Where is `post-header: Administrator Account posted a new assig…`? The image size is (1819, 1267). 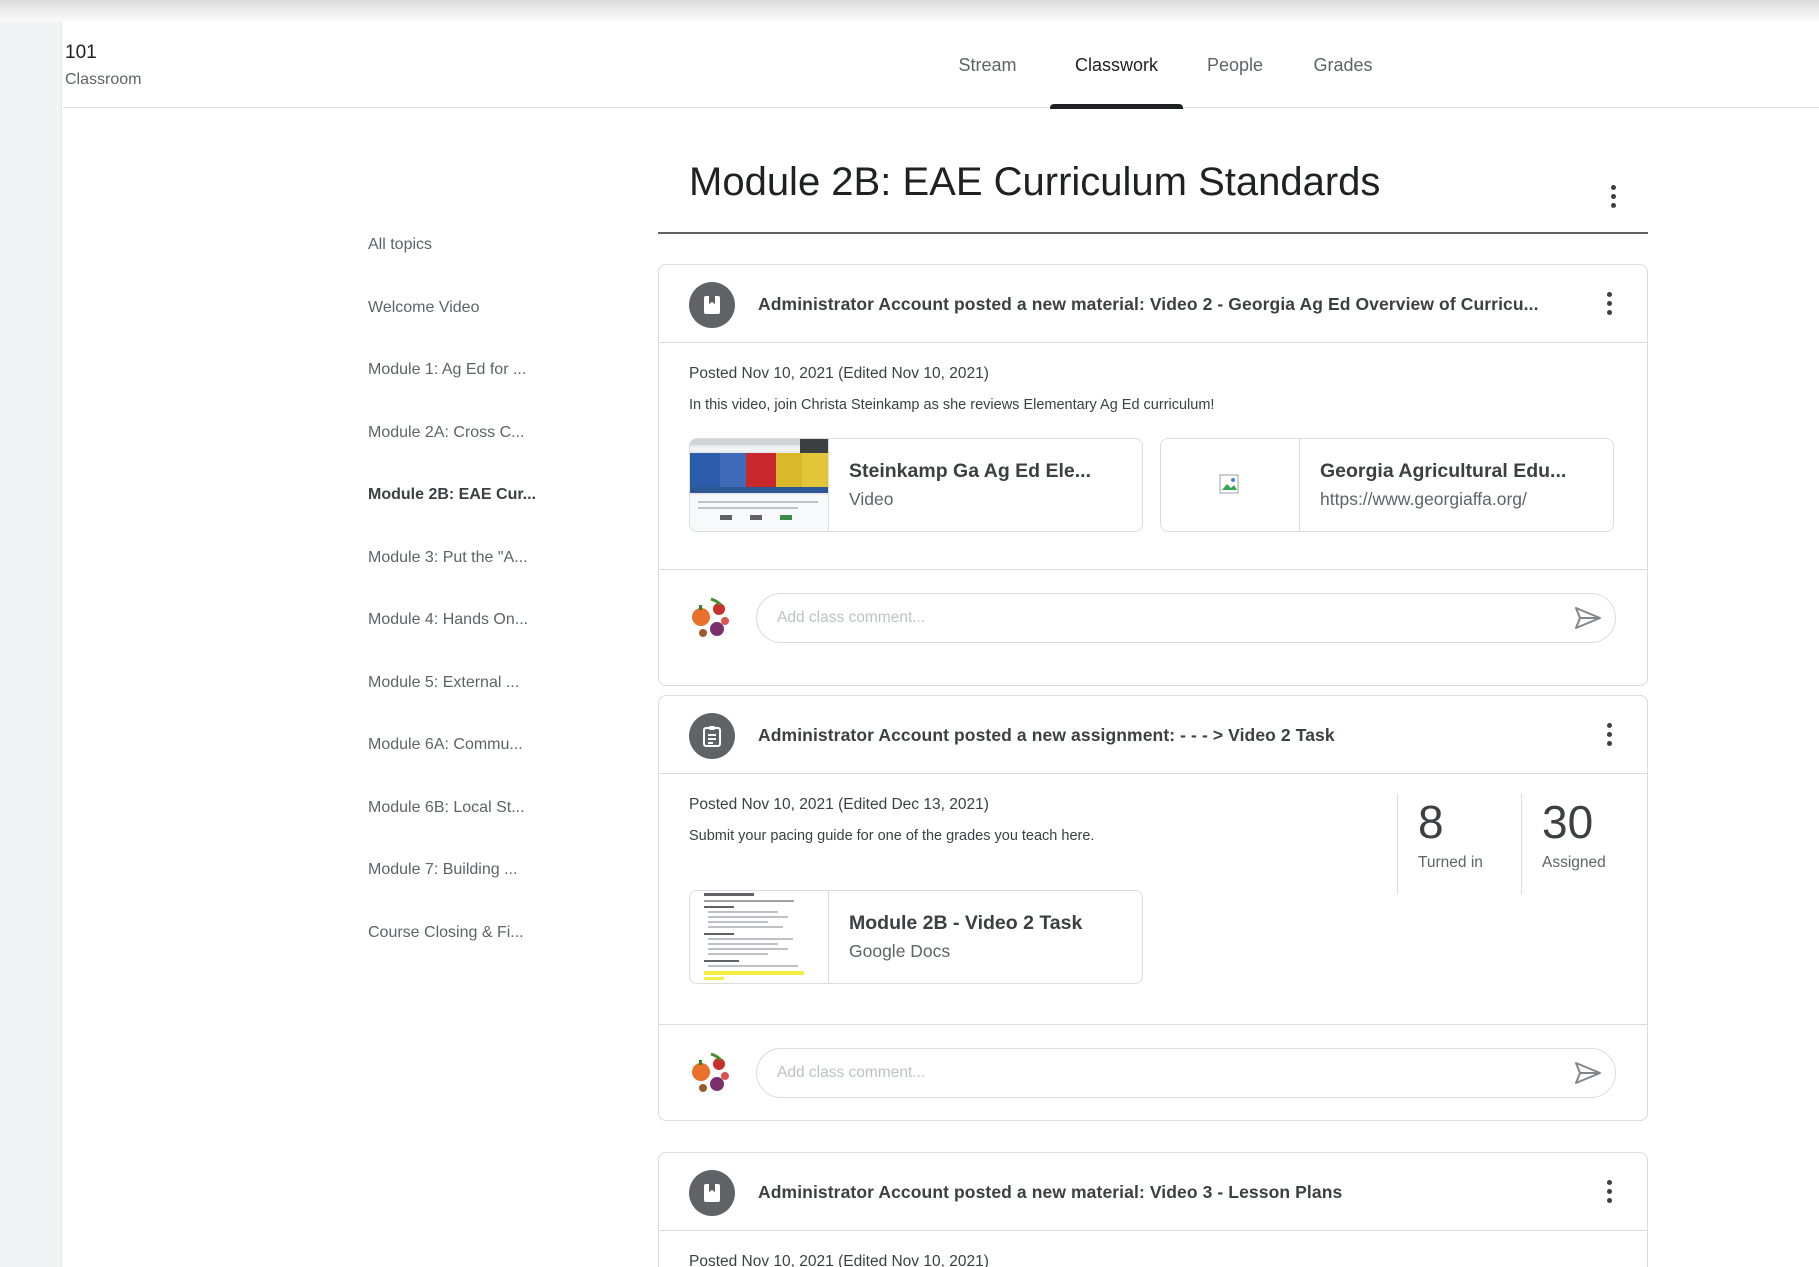 post-header: Administrator Account posted a new assig… is located at coordinates (1153, 735).